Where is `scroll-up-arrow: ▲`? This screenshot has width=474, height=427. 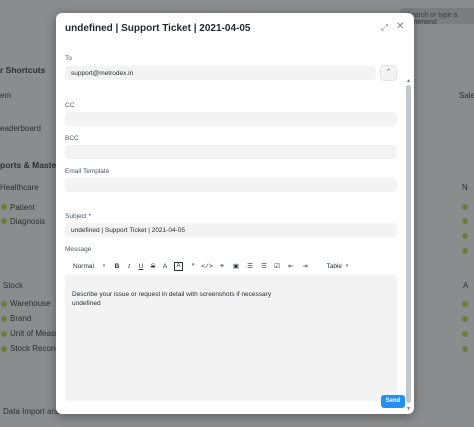
scroll-up-arrow: ▲ is located at coordinates (408, 81).